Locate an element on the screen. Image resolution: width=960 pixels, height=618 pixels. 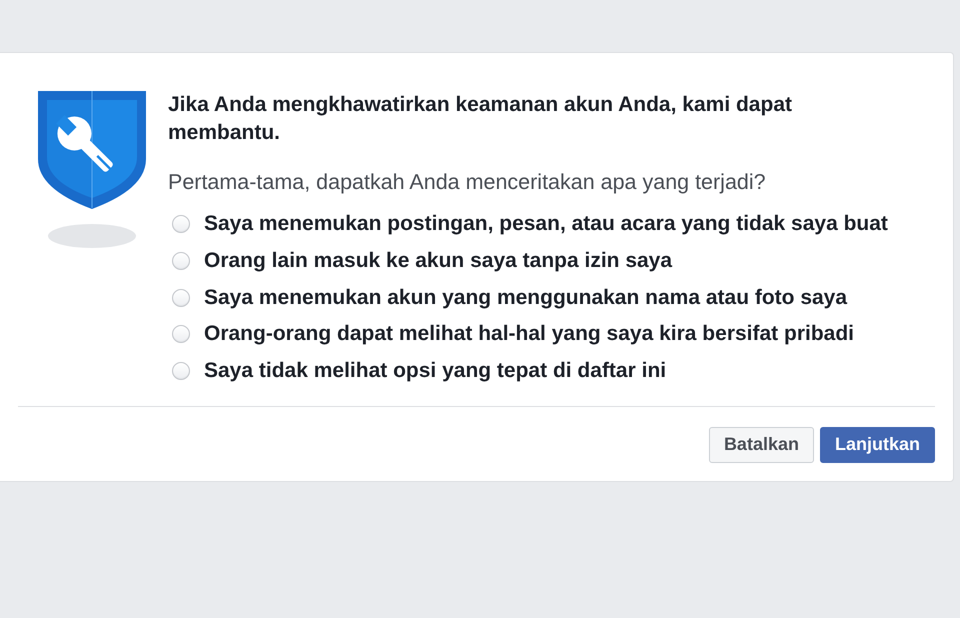
option-label: Saya menemukan akun yang menggunakan nama atau foto saya is located at coordinates (526, 298).